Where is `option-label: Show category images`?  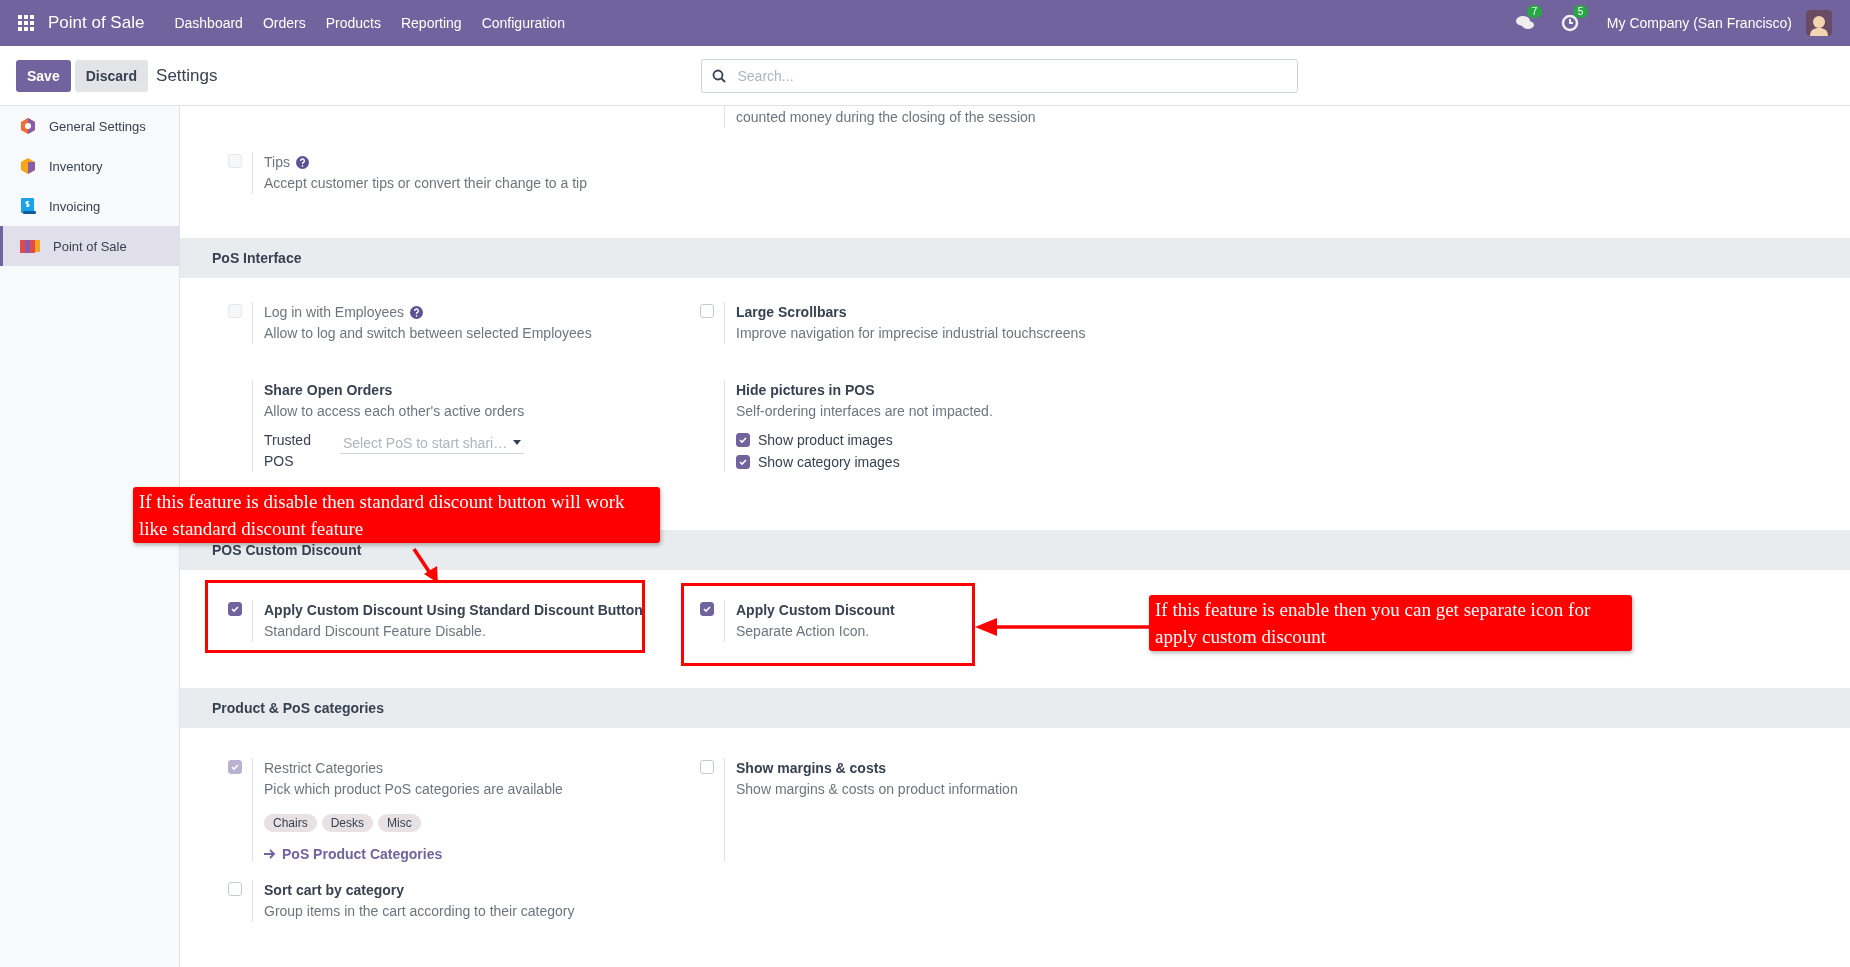
option-label: Show category images is located at coordinates (829, 462).